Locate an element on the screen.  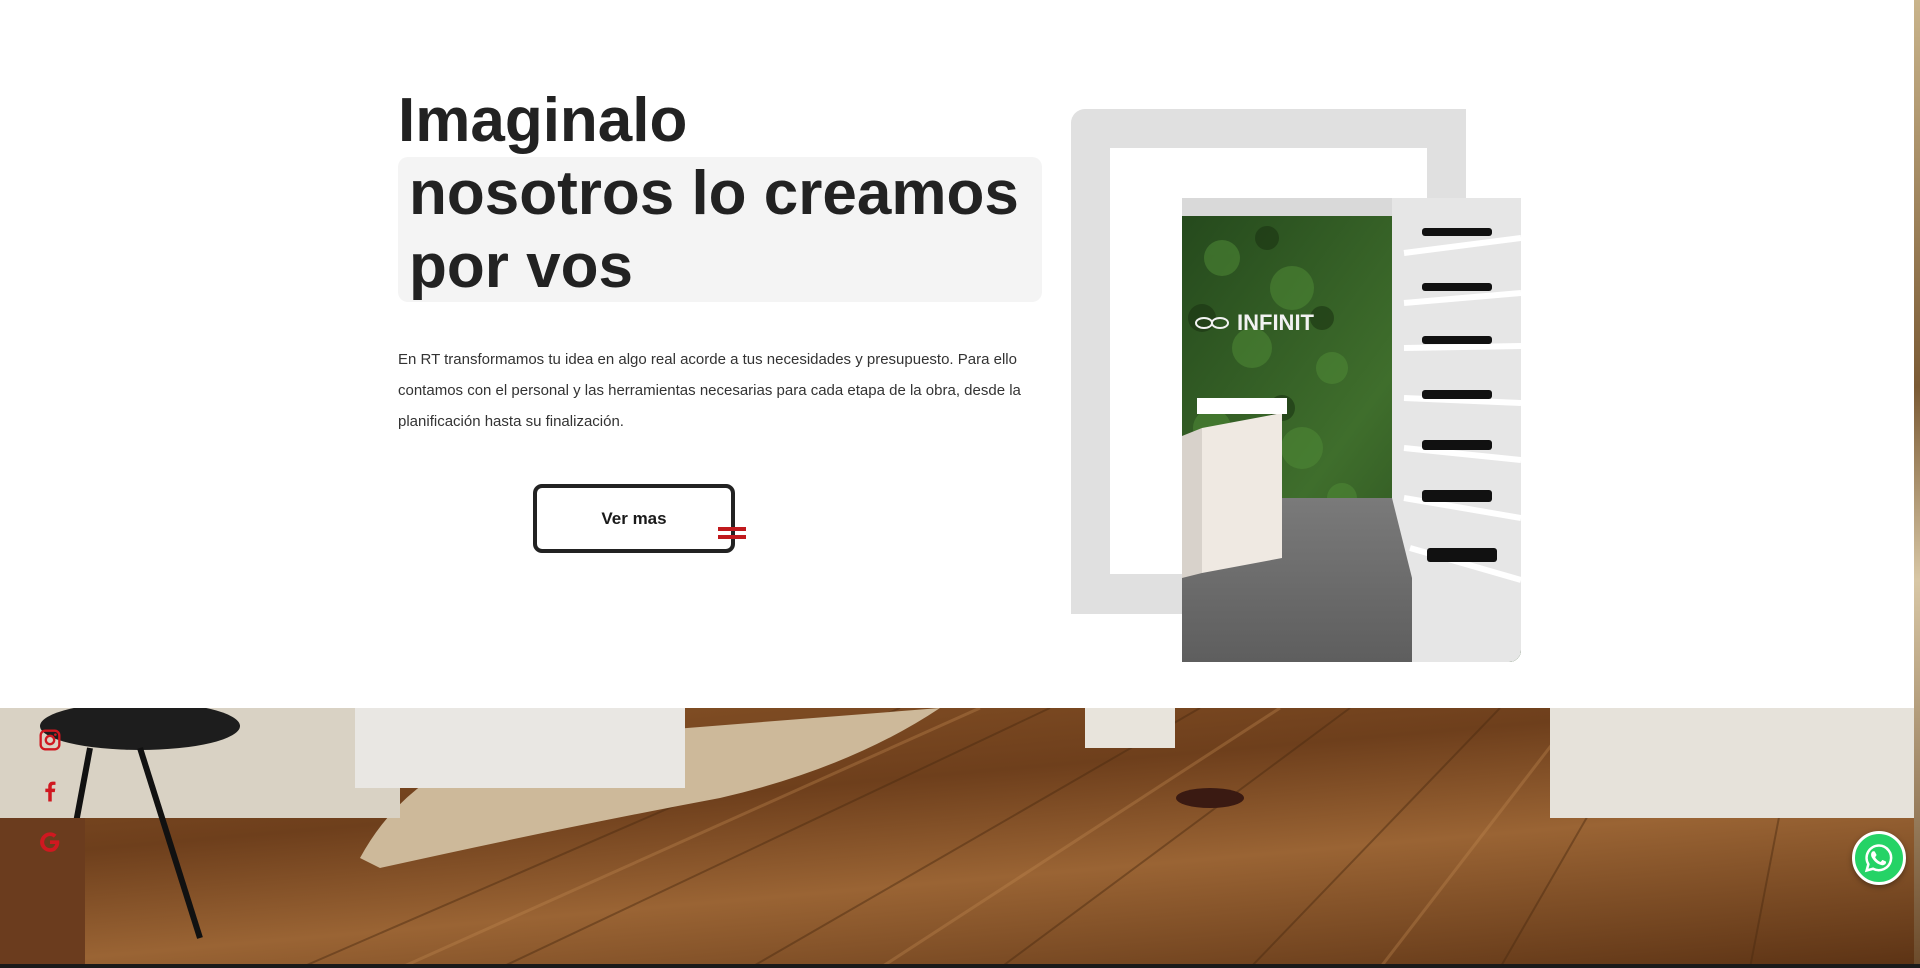
showroom-photo: INFINIT is located at coordinates (1351, 430).